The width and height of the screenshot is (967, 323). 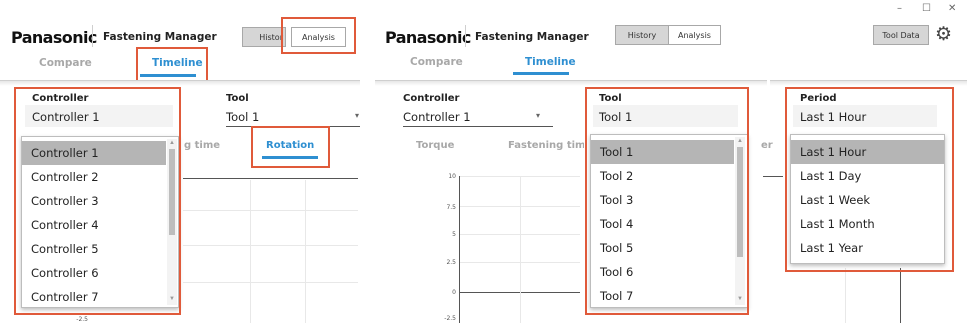 I want to click on close-icon: ✕, so click(x=952, y=8).